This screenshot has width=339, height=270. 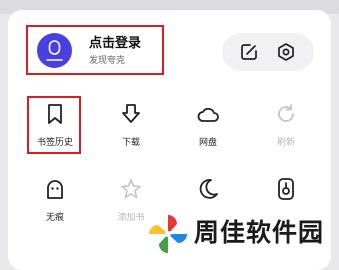 What do you see at coordinates (285, 143) in the screenshot?
I see `menu-item-label: 刷新` at bounding box center [285, 143].